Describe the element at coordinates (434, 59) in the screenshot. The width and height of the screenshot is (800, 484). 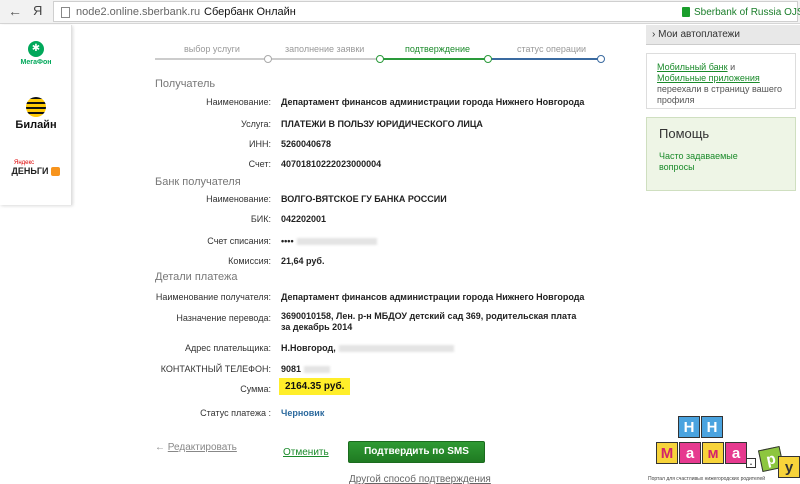
I see `steps-line-active` at that location.